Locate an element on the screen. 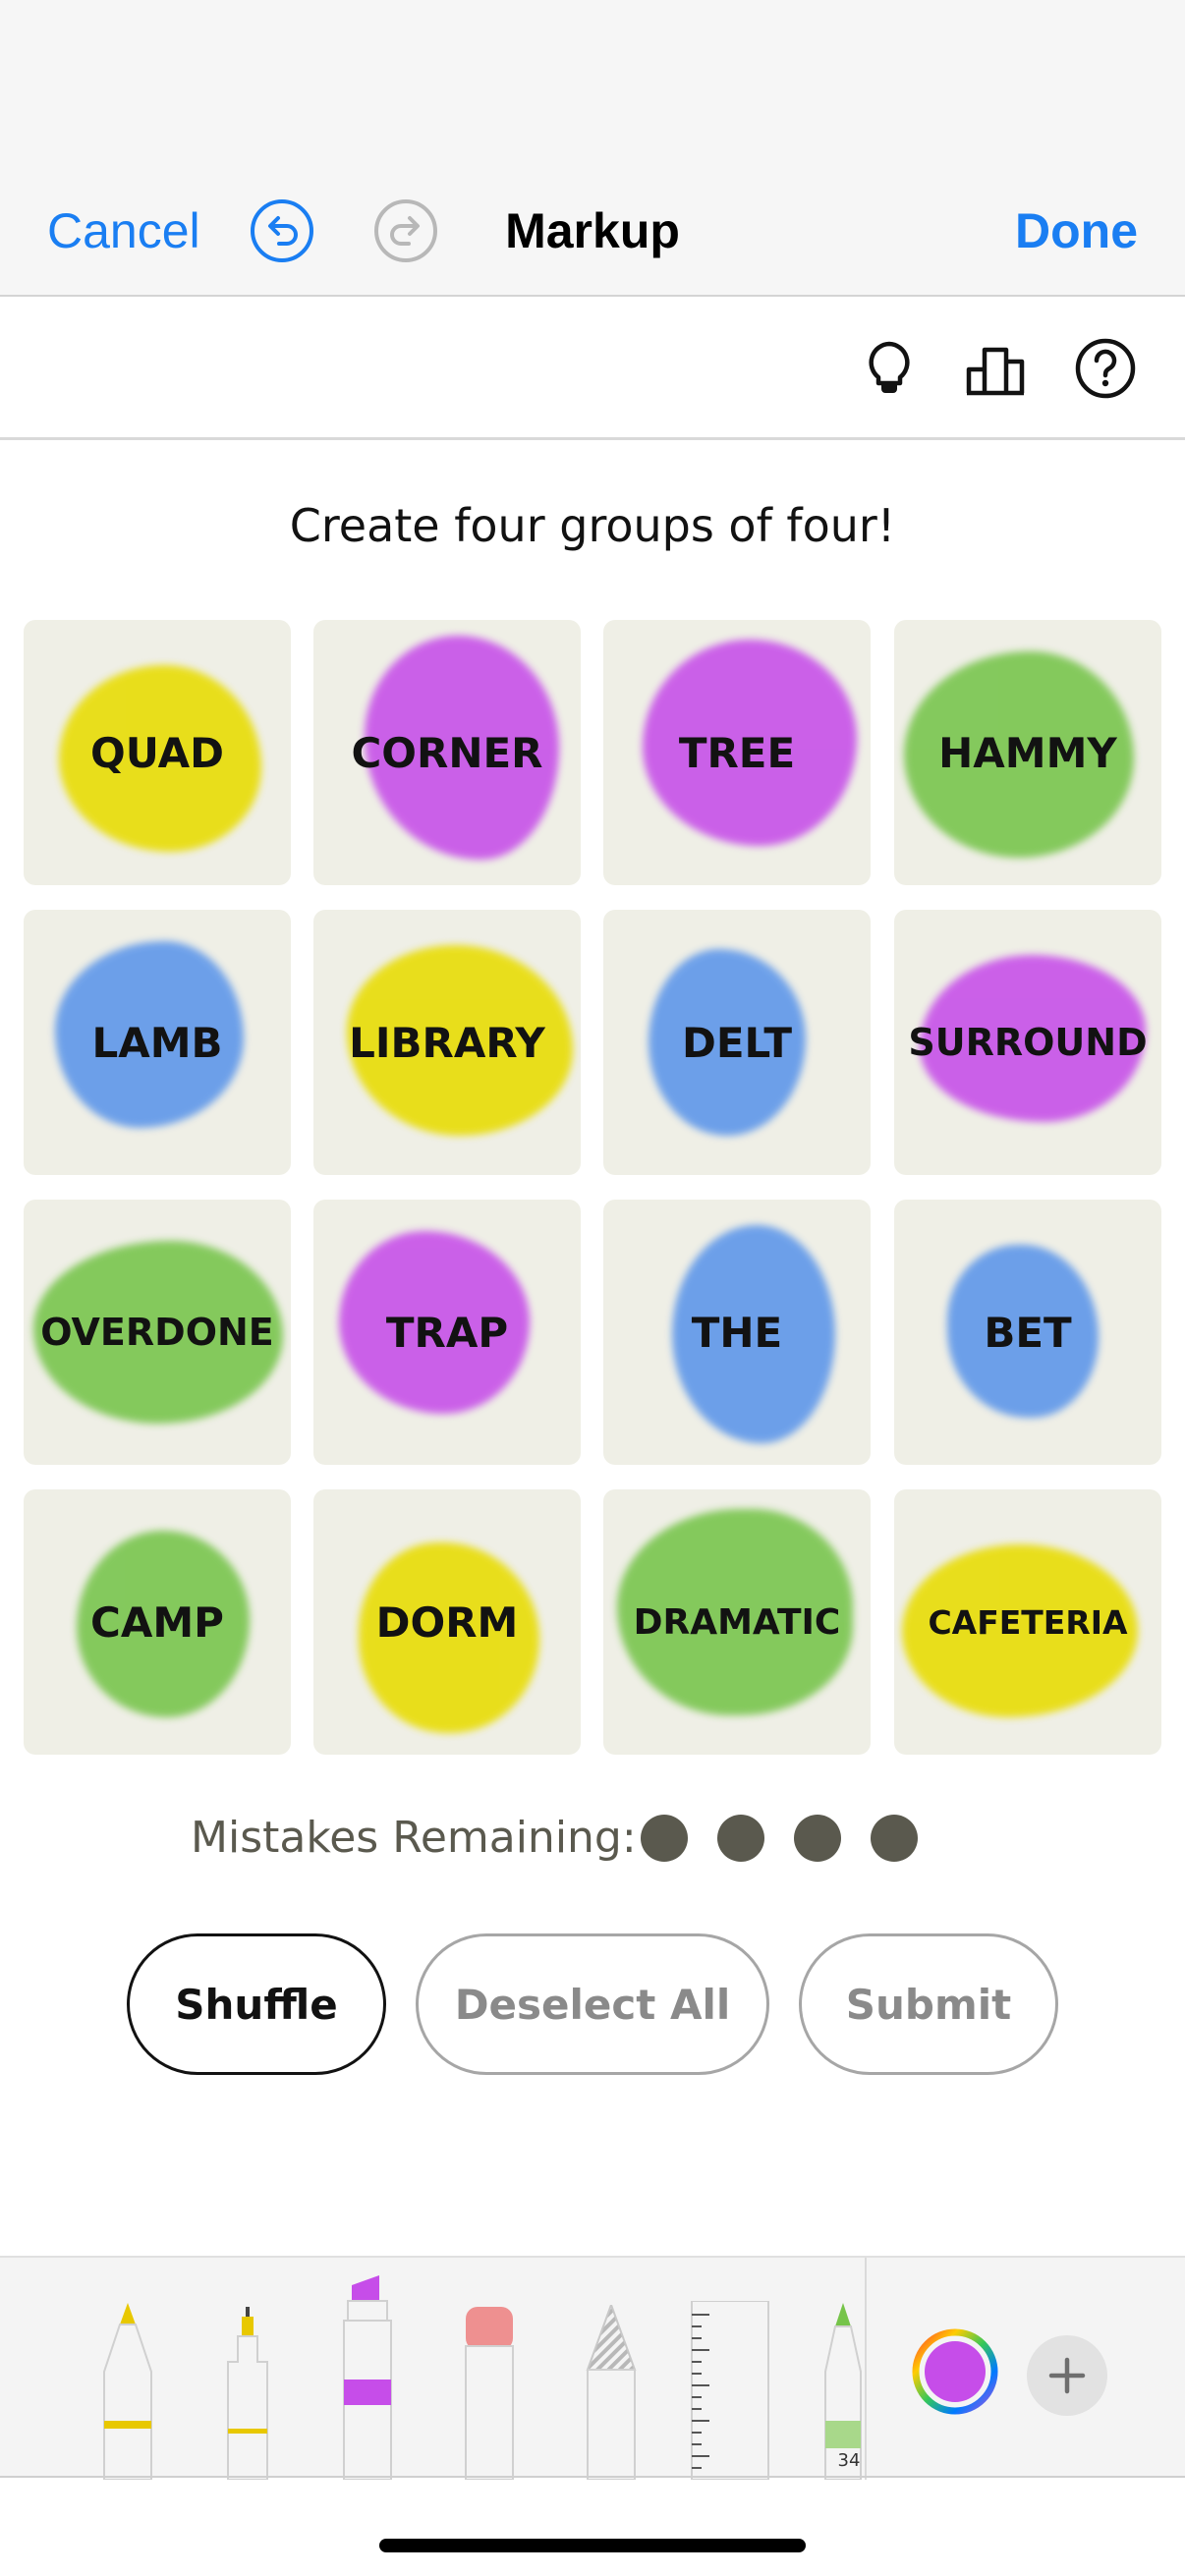  plus-icon is located at coordinates (1067, 2375).